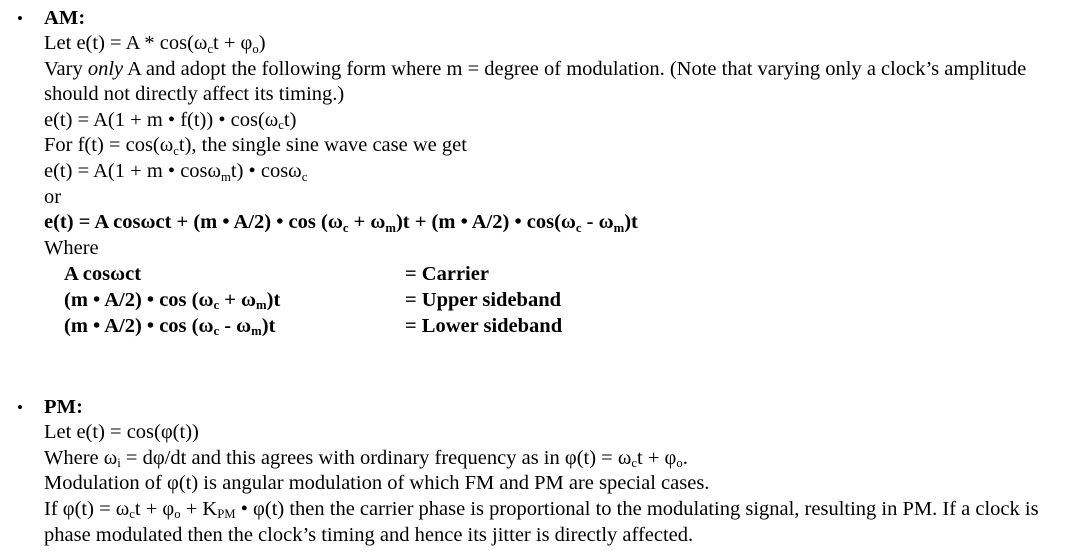 The height and width of the screenshot is (551, 1080). What do you see at coordinates (562, 172) in the screenshot?
I see `am-single-sine-equation: e(t) = A(1 + m • cosωmt) • cosωc` at bounding box center [562, 172].